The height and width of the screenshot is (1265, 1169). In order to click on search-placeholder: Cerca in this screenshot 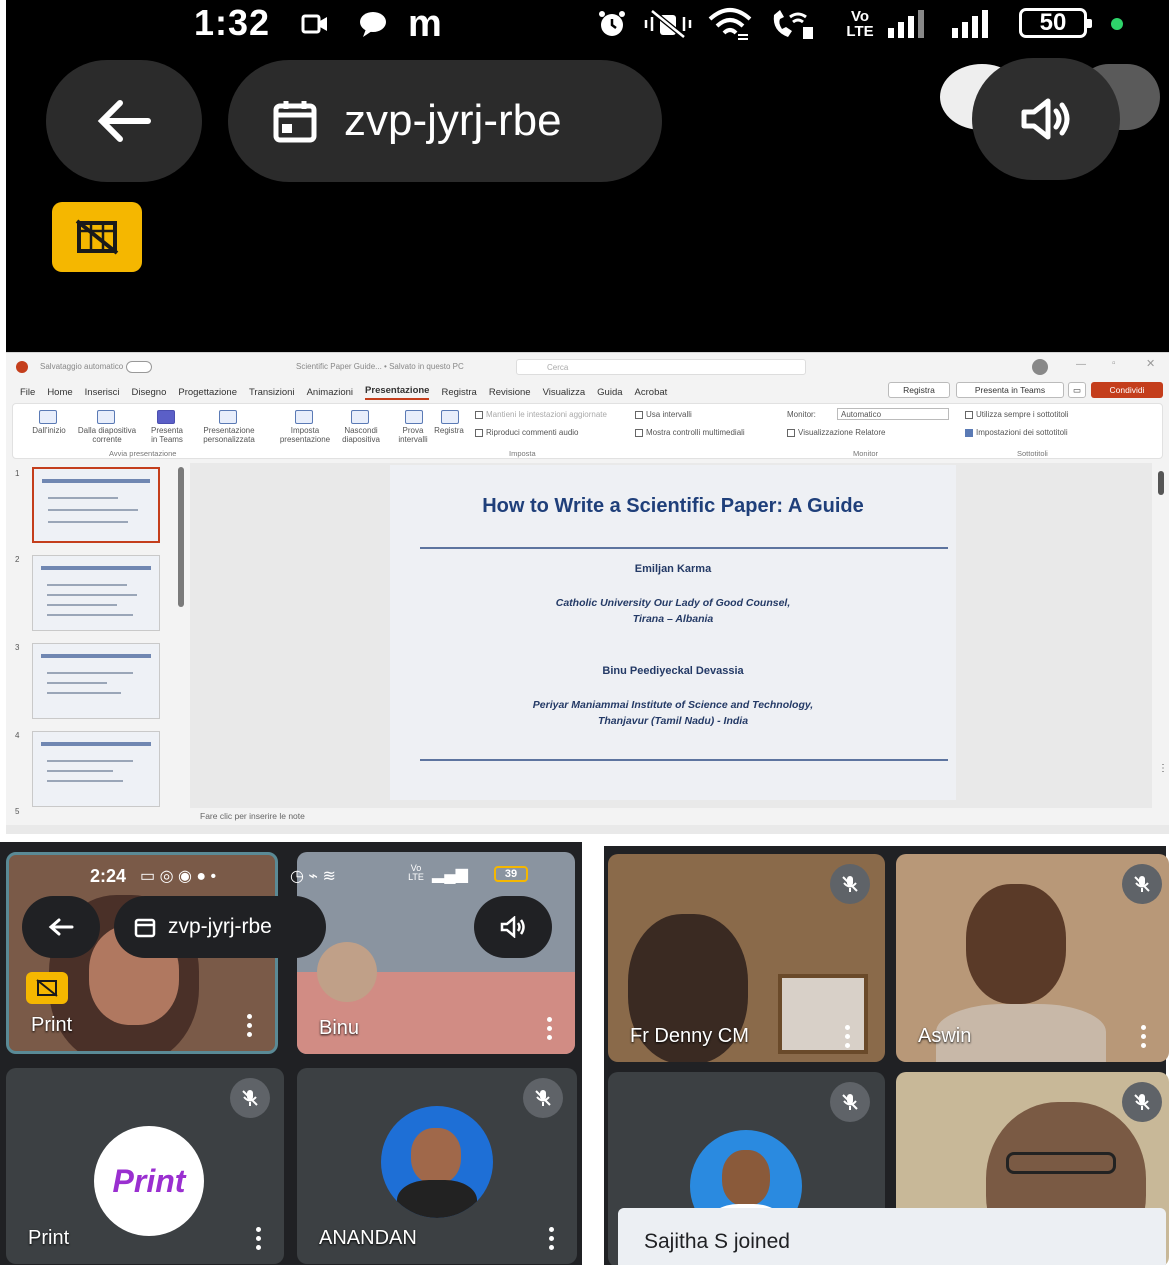, I will do `click(558, 367)`.